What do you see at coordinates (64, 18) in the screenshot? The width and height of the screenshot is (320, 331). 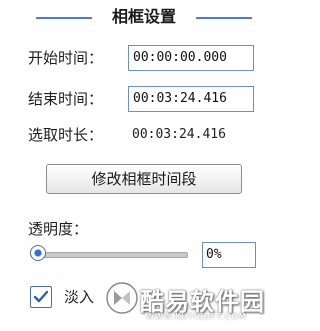 I see `header-divider-left` at bounding box center [64, 18].